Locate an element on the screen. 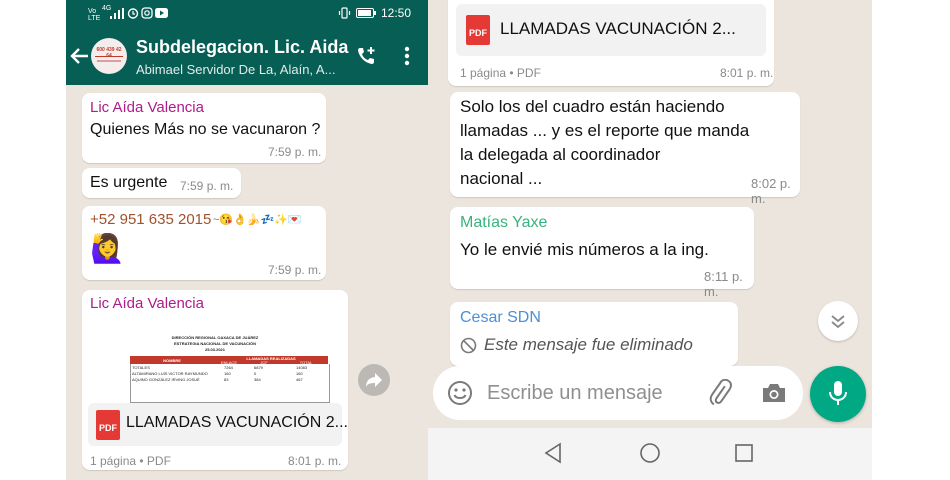 The image size is (950, 480). more-vert-icon is located at coordinates (407, 56).